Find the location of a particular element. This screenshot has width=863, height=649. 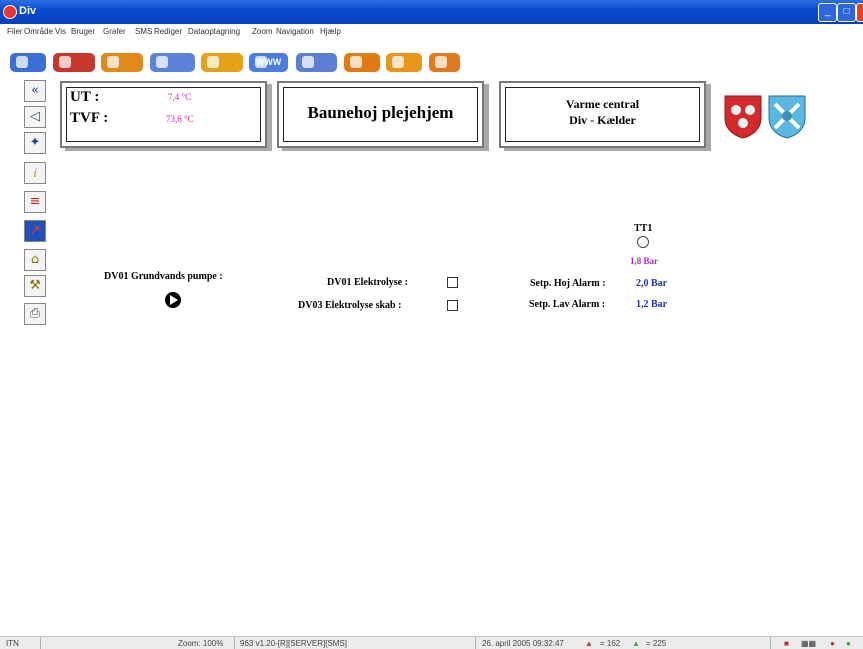

info-button is located at coordinates (122, 62).